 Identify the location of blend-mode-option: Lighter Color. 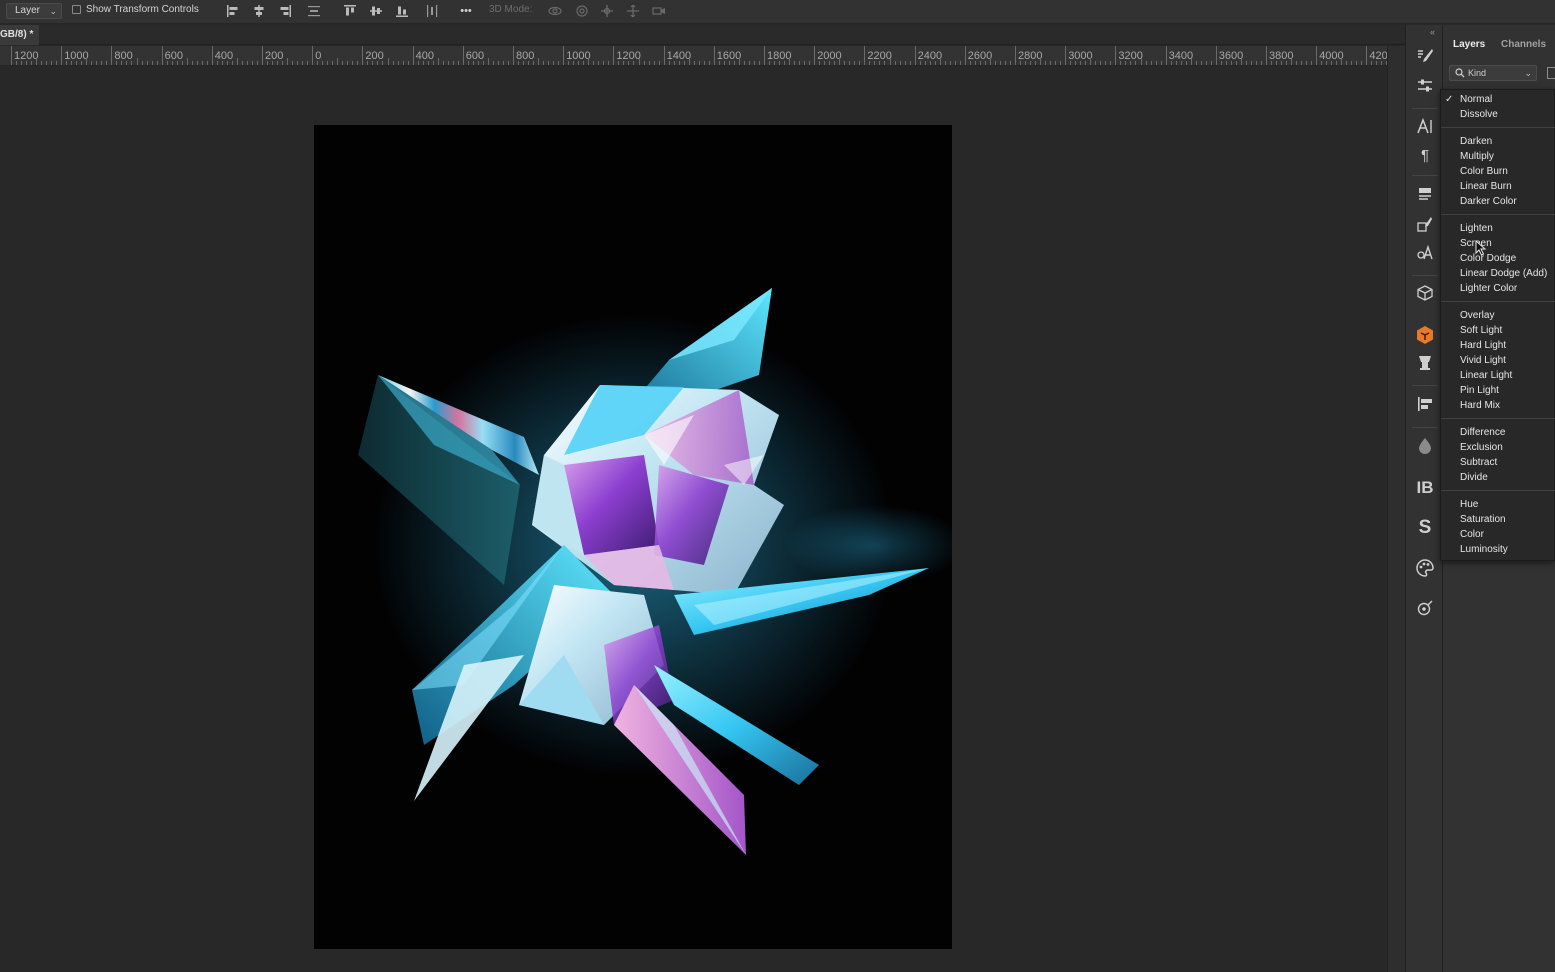
(1488, 289).